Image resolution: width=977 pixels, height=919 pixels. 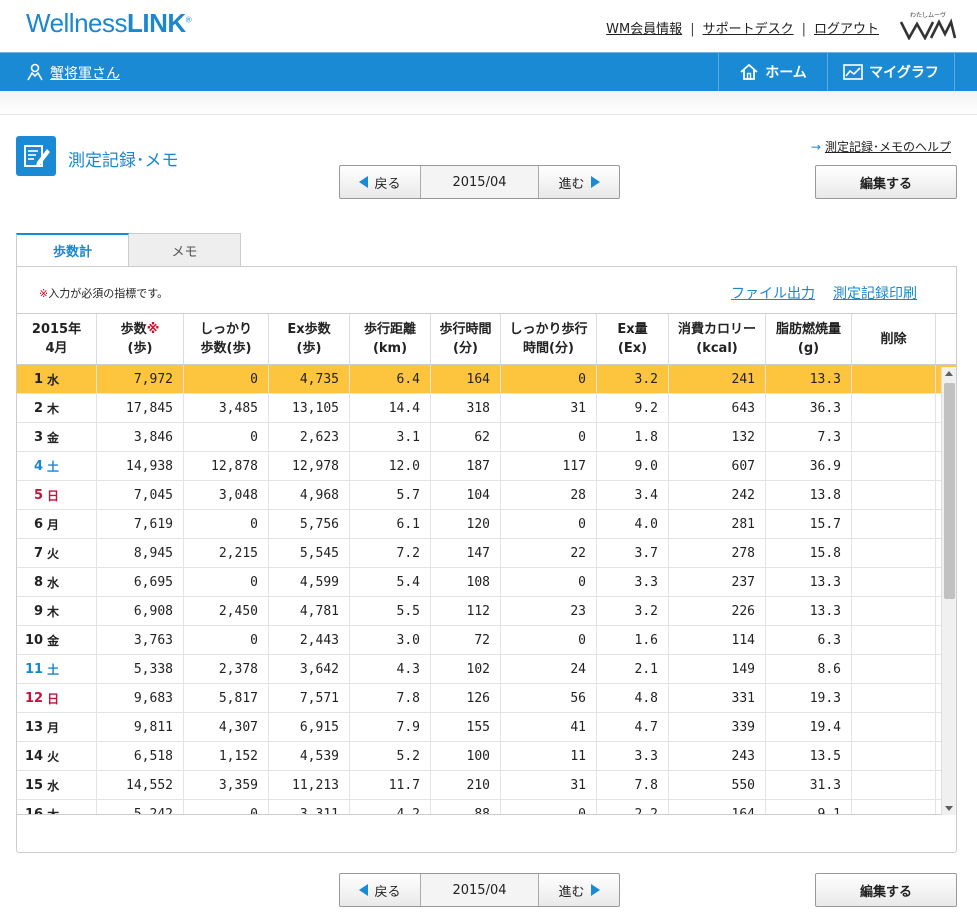 What do you see at coordinates (772, 72) in the screenshot?
I see `home-nav-button: ホーム` at bounding box center [772, 72].